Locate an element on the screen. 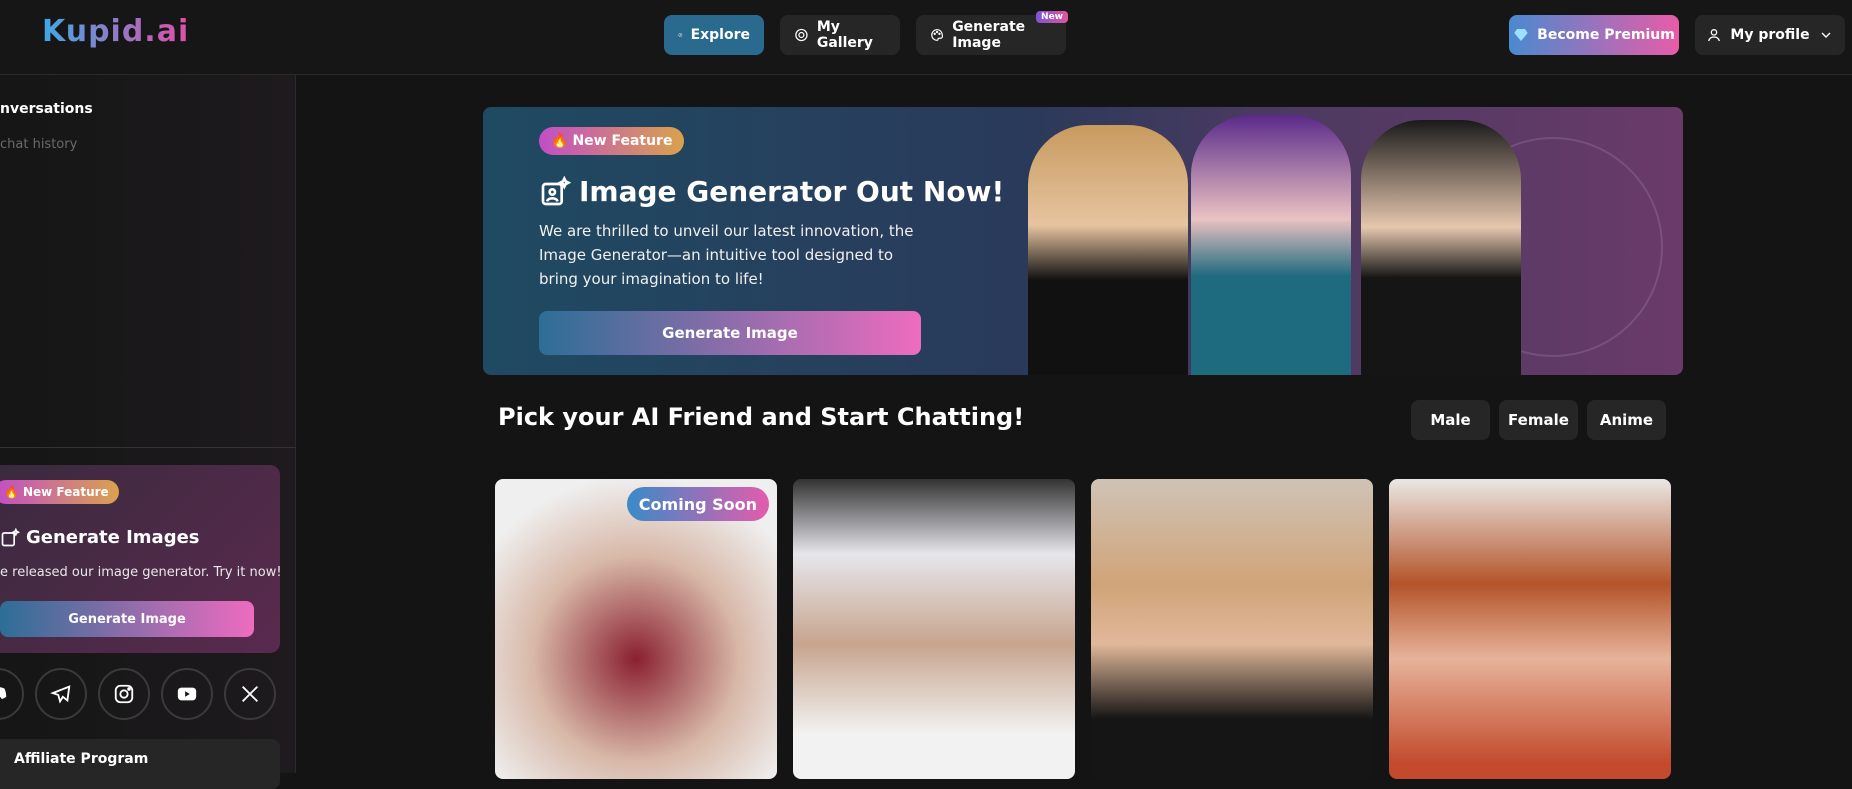 This screenshot has height=789, width=1852. my-profile-label: My profile is located at coordinates (1770, 35).